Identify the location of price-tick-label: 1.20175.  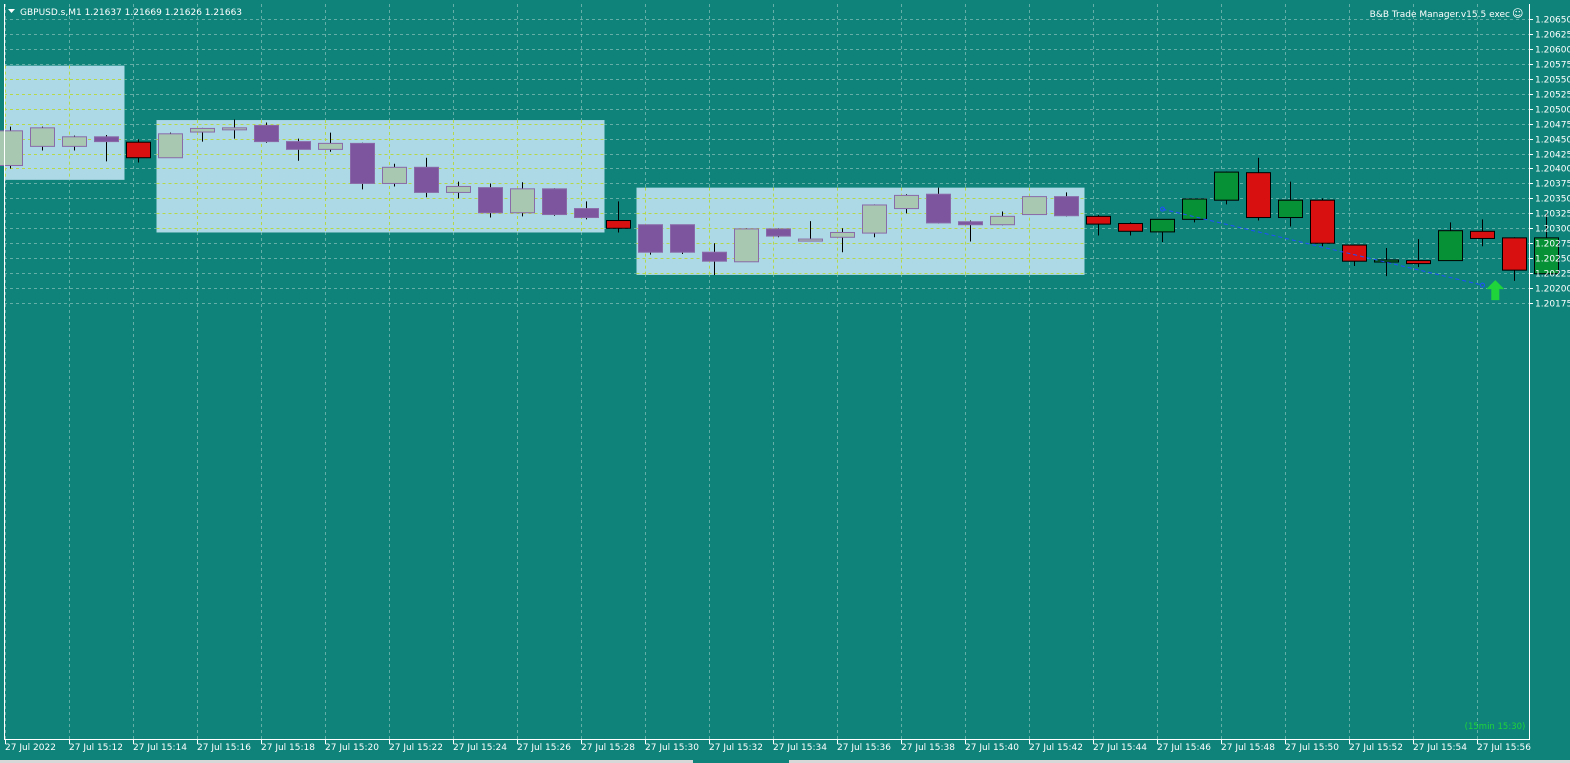
(1552, 305).